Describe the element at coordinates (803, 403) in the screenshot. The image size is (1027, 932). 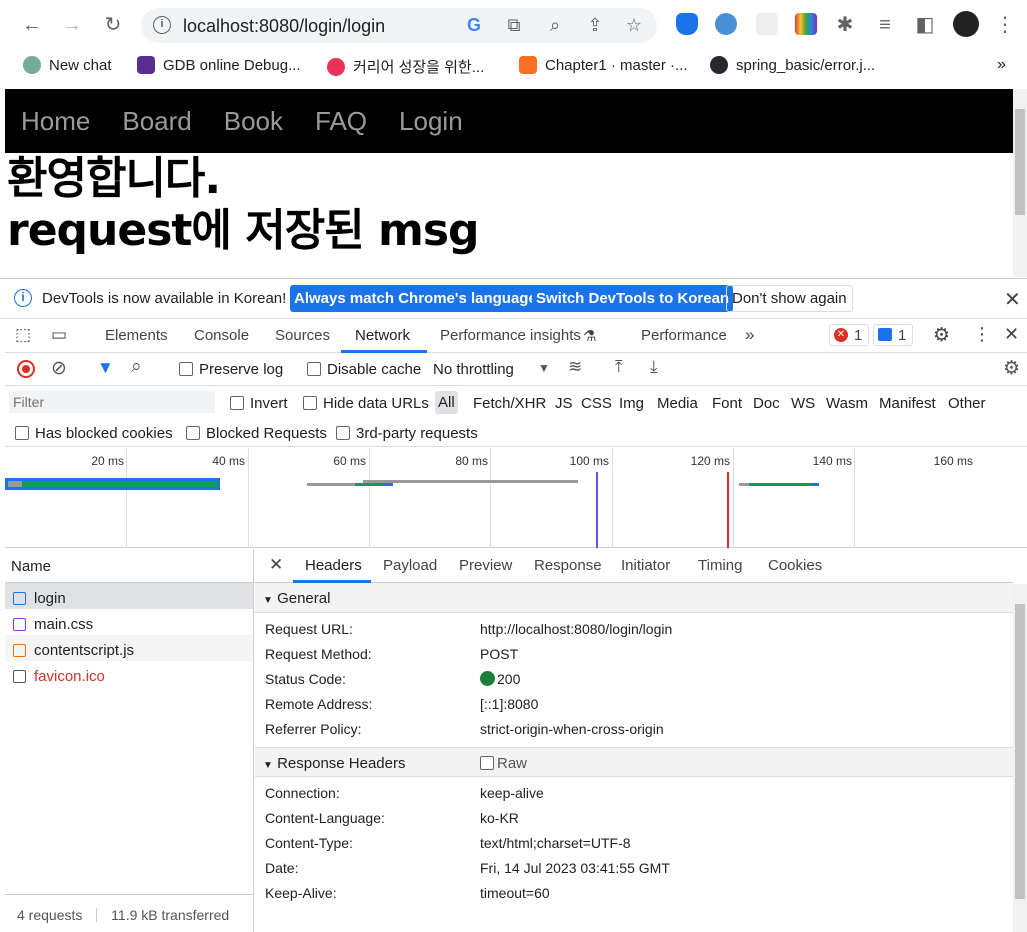
I see `filter-type-ws: WS` at that location.